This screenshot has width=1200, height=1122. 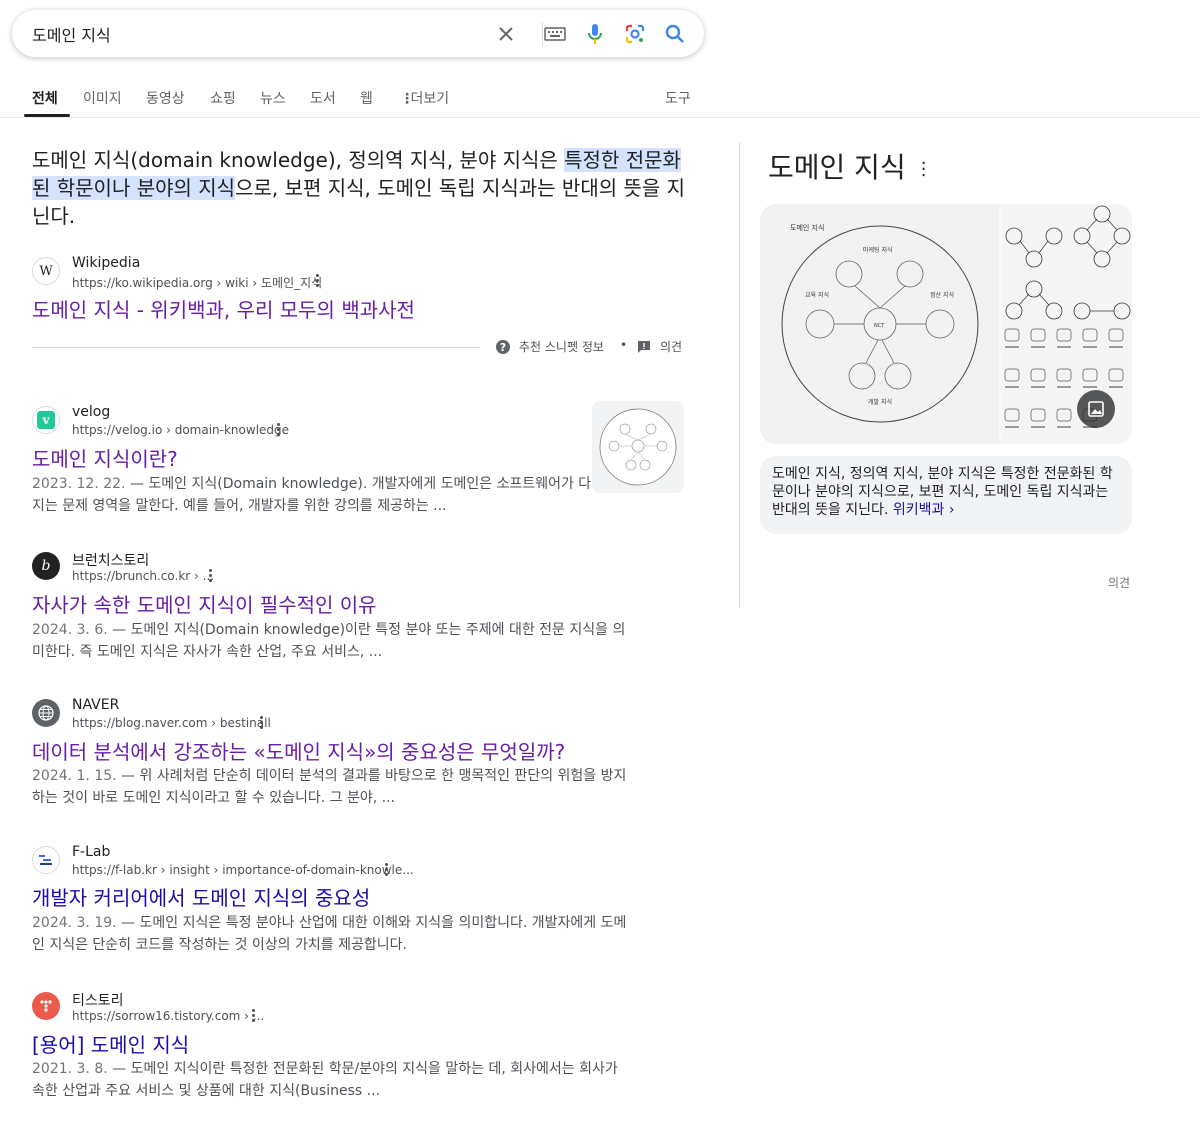 What do you see at coordinates (46, 1006) in the screenshot?
I see `tistory-favicon-icon` at bounding box center [46, 1006].